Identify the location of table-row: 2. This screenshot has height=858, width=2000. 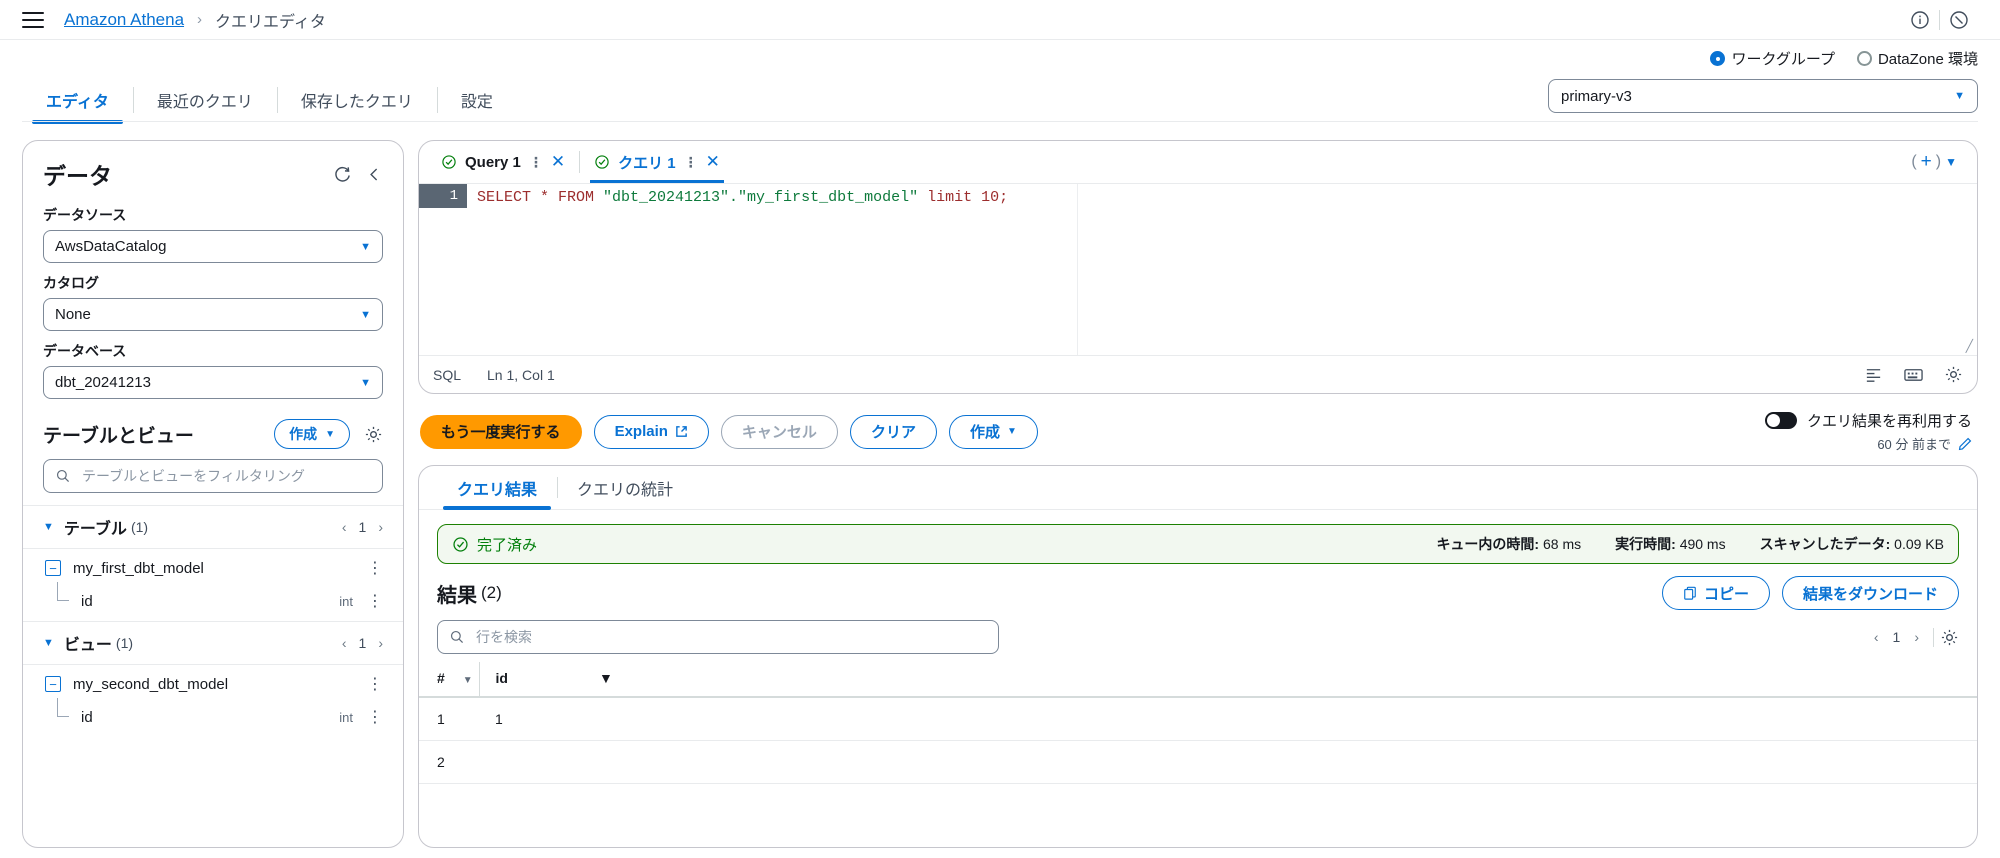
(1198, 762).